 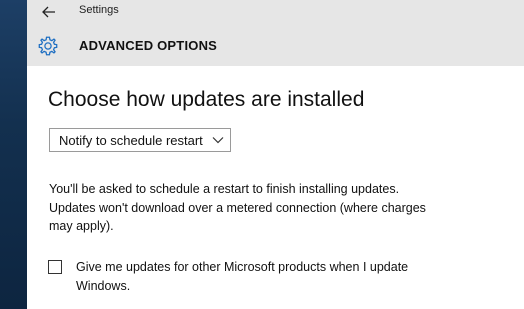 What do you see at coordinates (218, 140) in the screenshot?
I see `chevron-down-icon` at bounding box center [218, 140].